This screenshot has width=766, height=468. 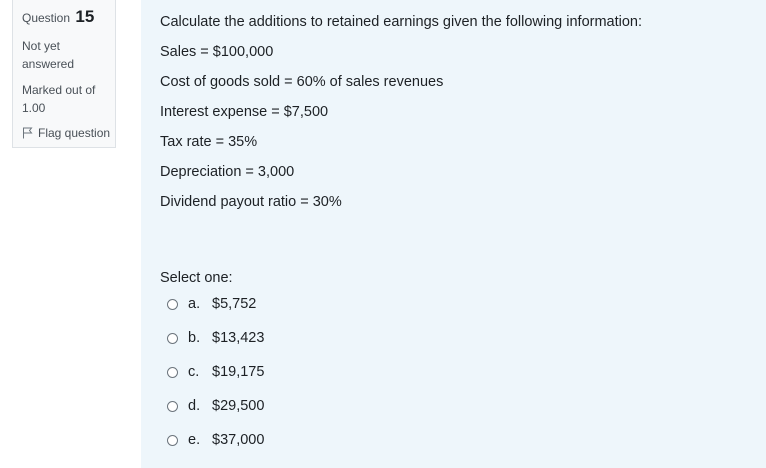 I want to click on answer-option-e: e. $37,000, so click(x=215, y=440).